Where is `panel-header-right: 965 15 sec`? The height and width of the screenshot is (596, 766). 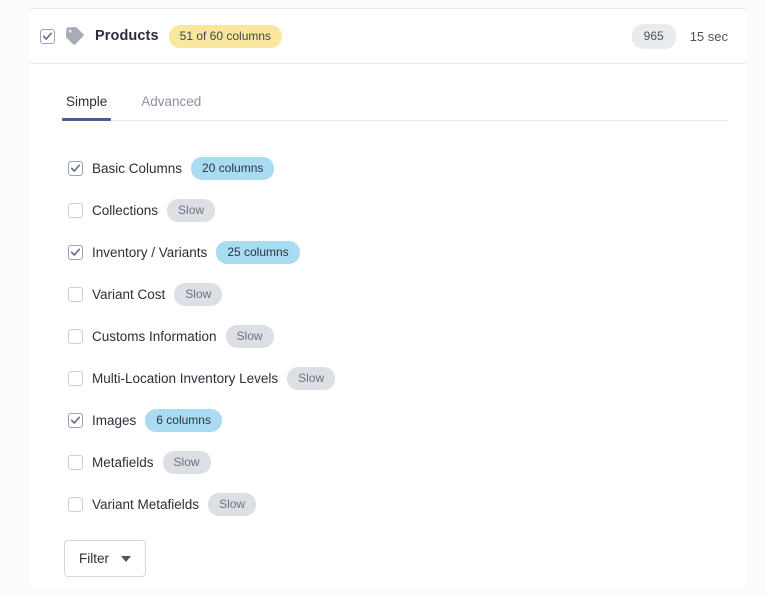 panel-header-right: 965 15 sec is located at coordinates (679, 36).